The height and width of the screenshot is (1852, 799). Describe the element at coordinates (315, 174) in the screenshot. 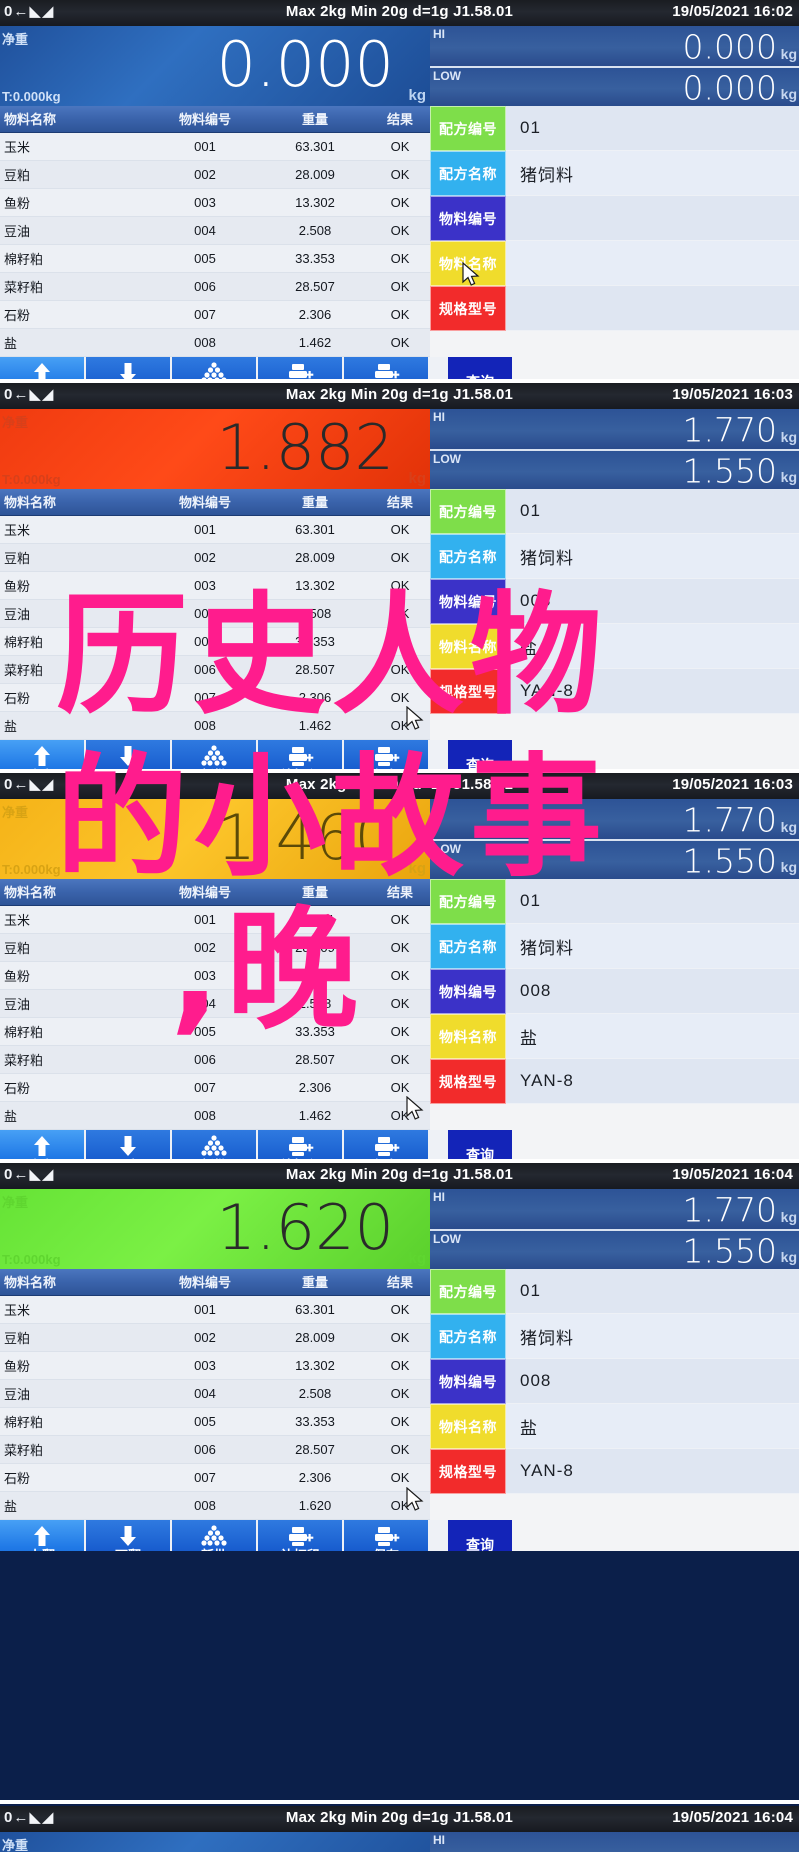

I see `cell-wt: 28.009` at that location.